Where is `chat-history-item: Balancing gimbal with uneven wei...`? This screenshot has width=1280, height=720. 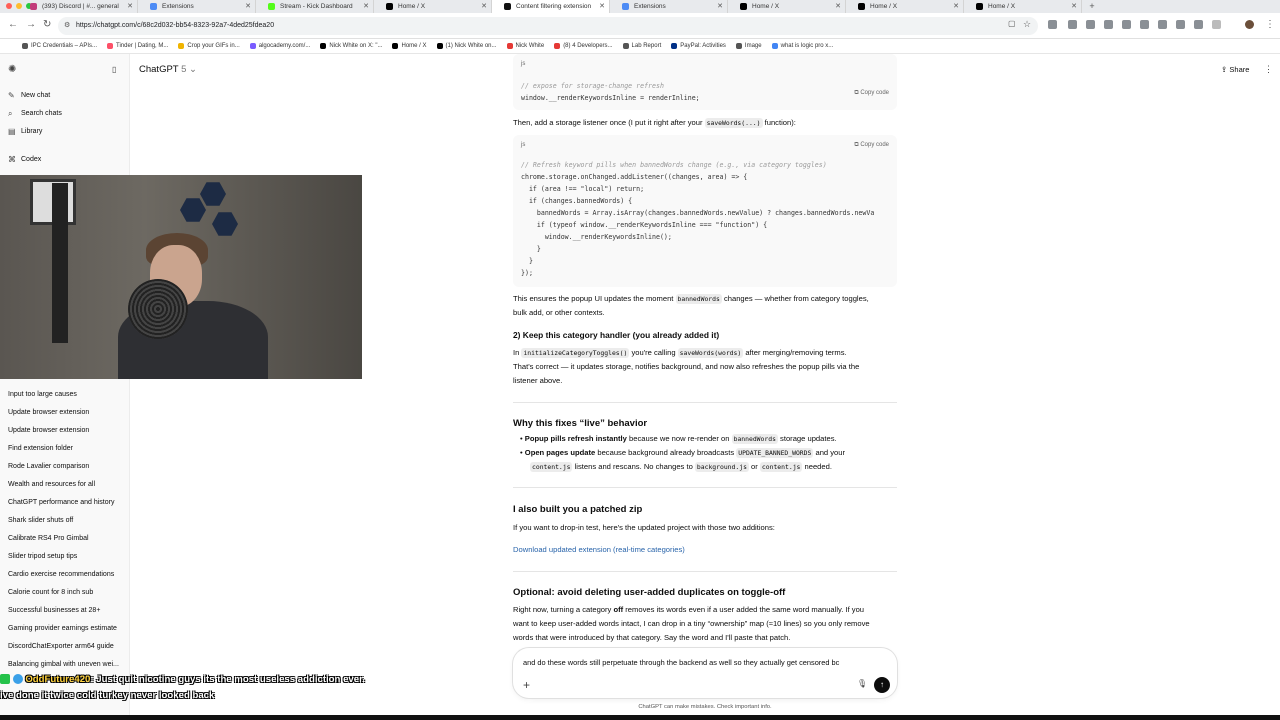
chat-history-item: Balancing gimbal with uneven wei... is located at coordinates (63, 664).